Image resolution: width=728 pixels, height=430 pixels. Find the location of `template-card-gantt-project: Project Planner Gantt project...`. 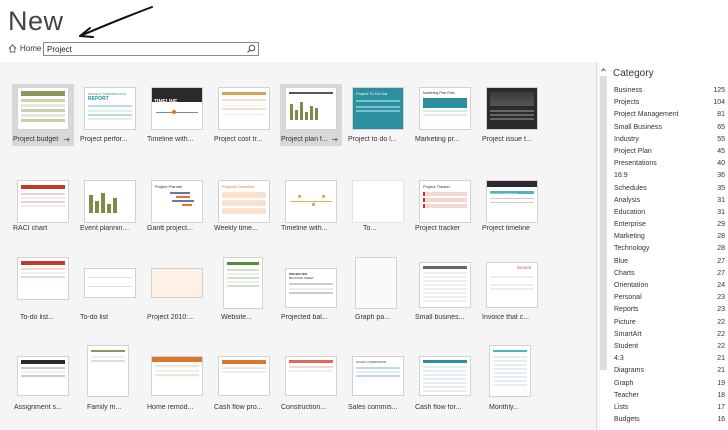

template-card-gantt-project: Project Planner Gantt project... is located at coordinates (177, 208).